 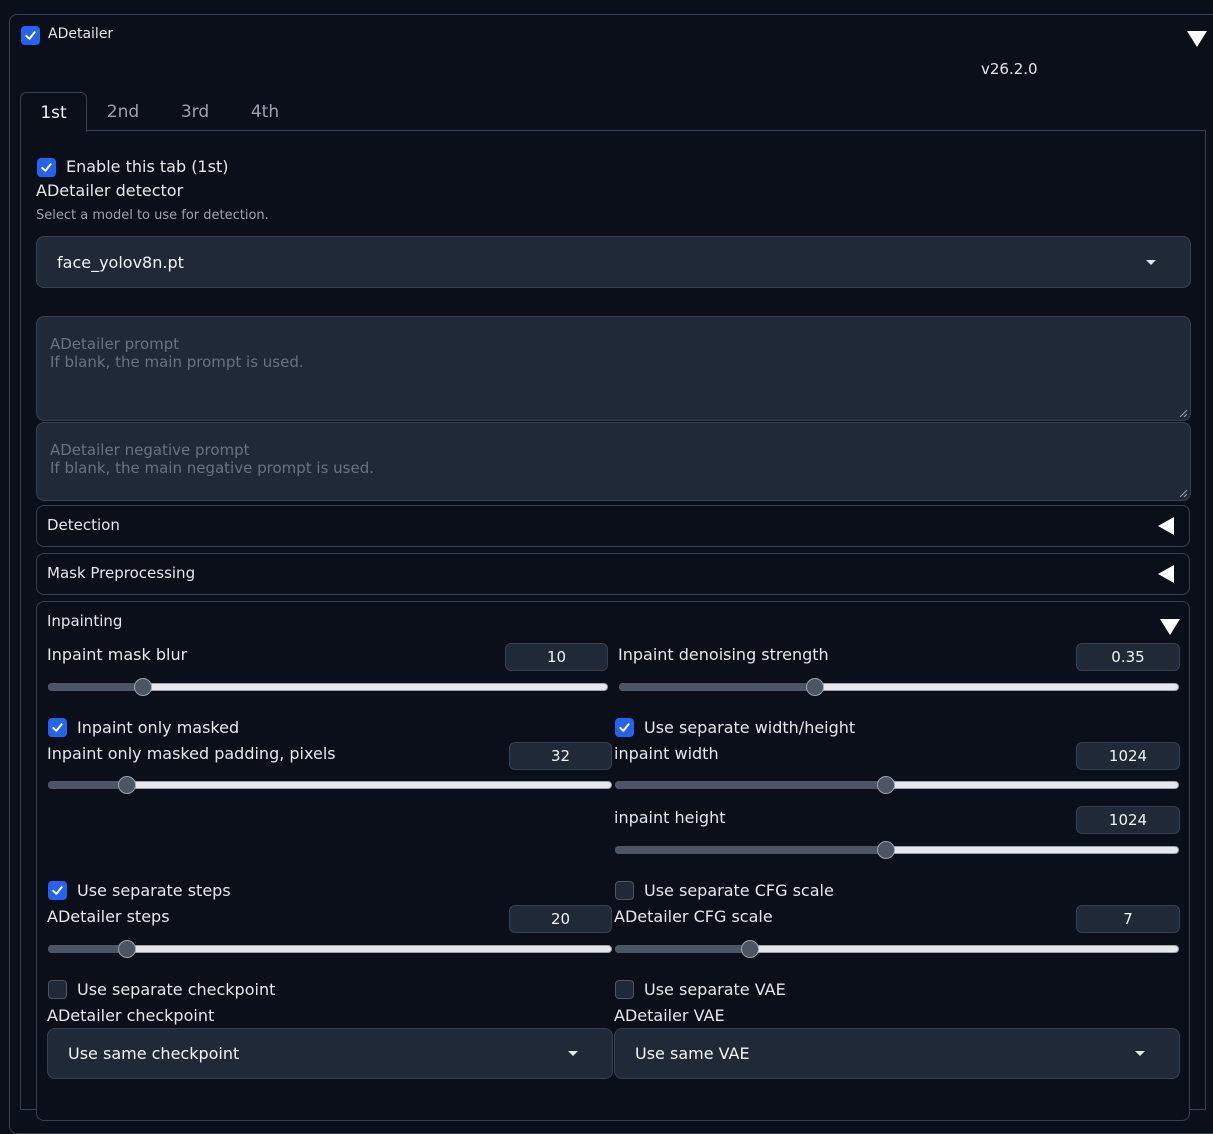 What do you see at coordinates (108, 916) in the screenshot?
I see `steps-label: ADetailer steps` at bounding box center [108, 916].